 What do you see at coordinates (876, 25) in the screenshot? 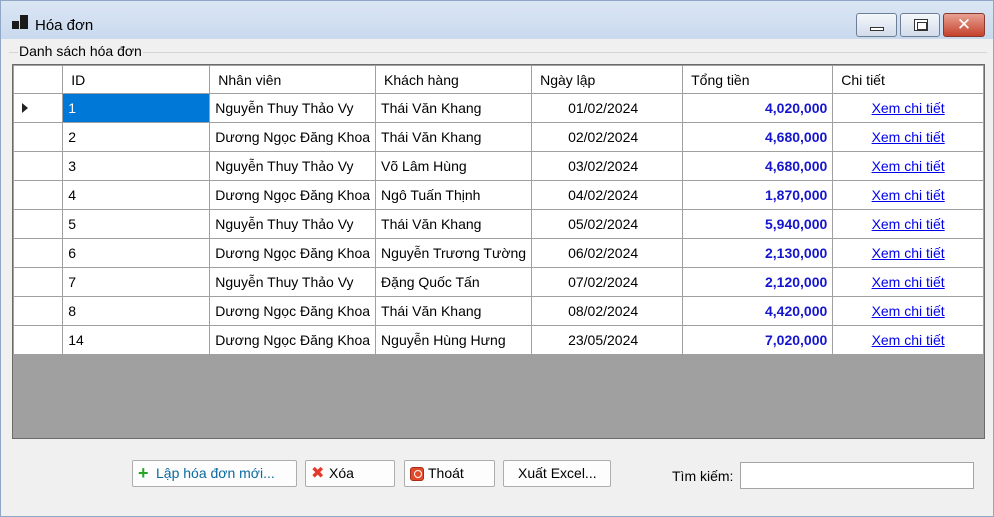
I see `minimize-button` at bounding box center [876, 25].